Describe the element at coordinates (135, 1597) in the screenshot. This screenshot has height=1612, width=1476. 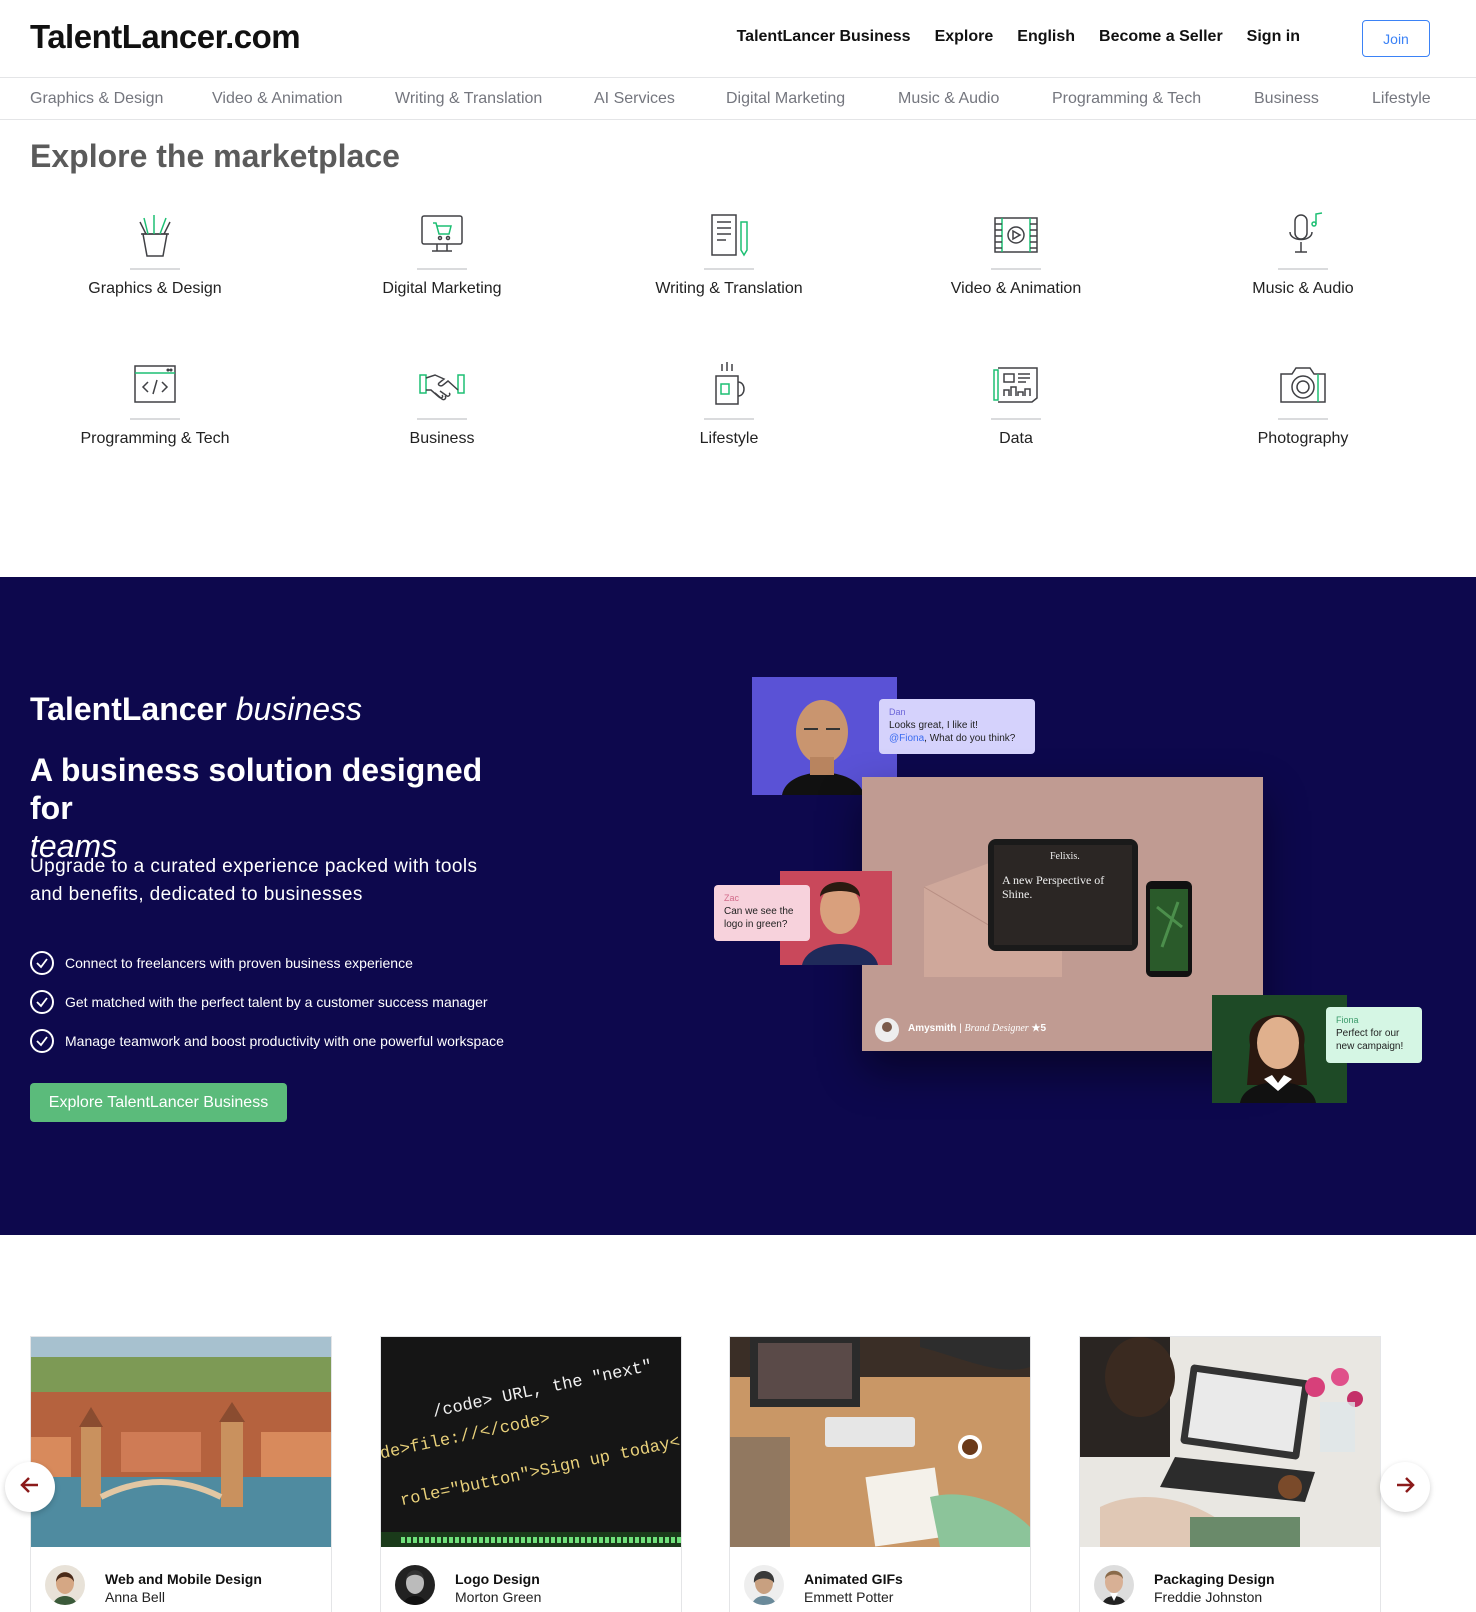
I see `gig-author: Anna Bell` at that location.